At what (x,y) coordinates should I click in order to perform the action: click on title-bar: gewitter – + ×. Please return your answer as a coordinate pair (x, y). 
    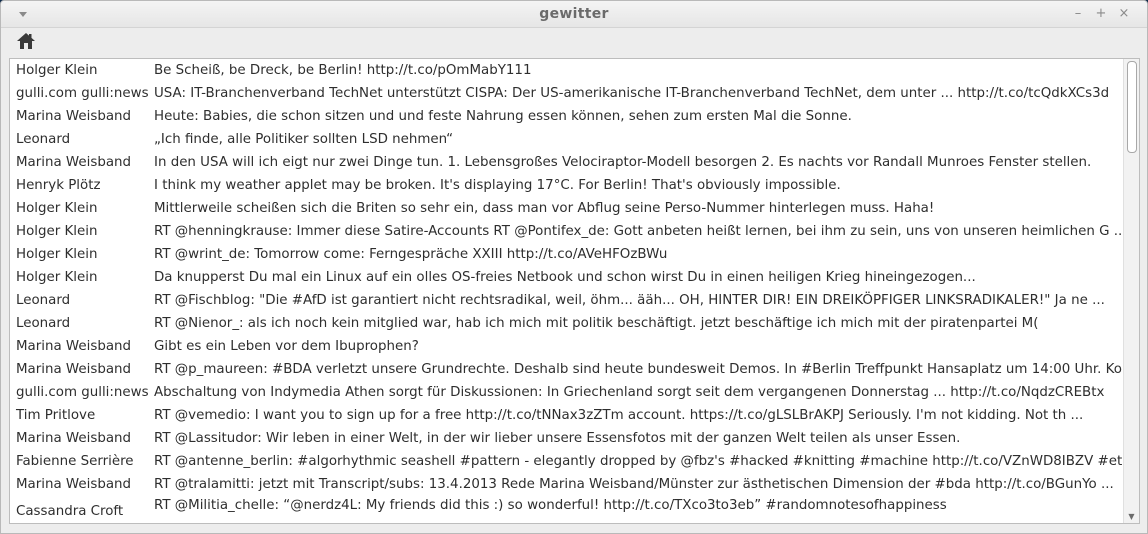
    Looking at the image, I should click on (574, 14).